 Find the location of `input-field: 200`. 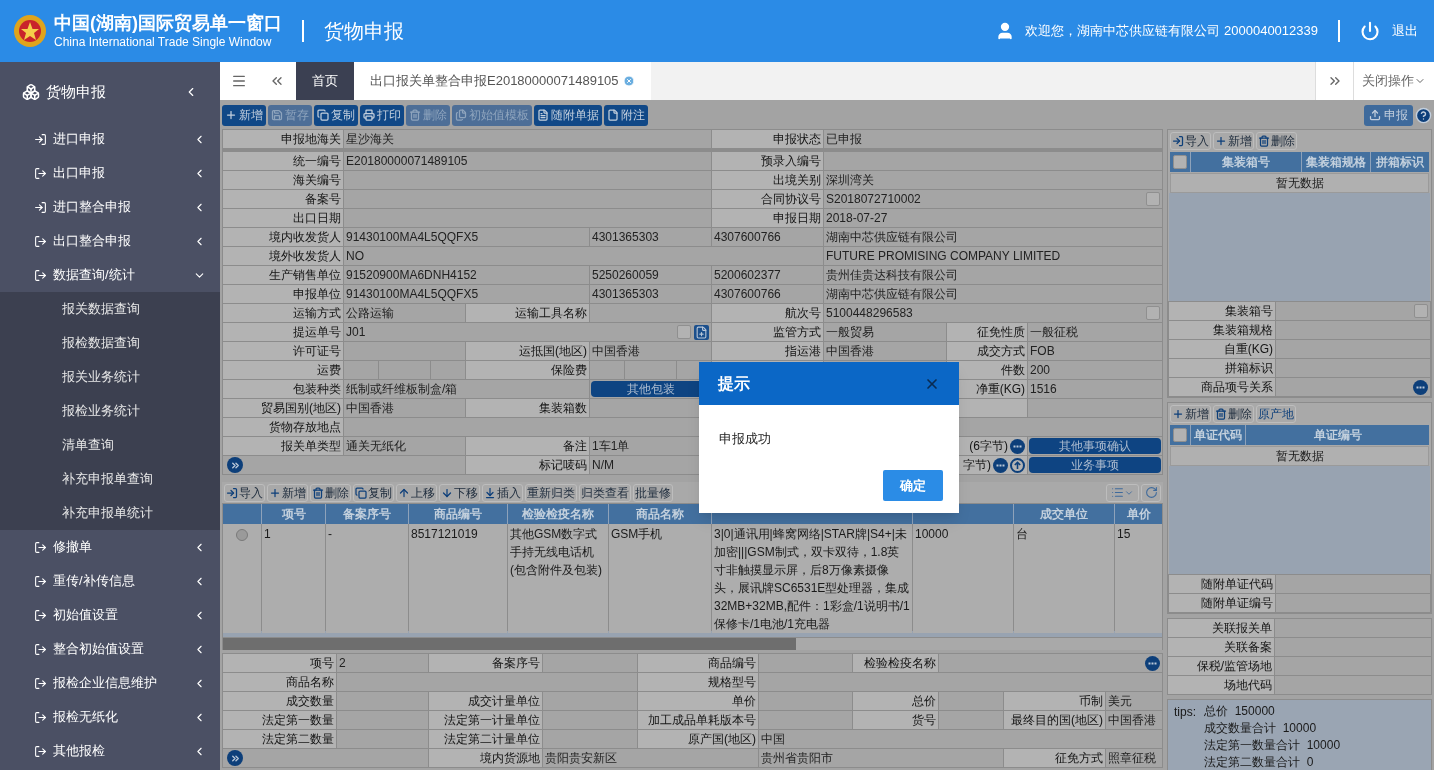

input-field: 200 is located at coordinates (1095, 370).